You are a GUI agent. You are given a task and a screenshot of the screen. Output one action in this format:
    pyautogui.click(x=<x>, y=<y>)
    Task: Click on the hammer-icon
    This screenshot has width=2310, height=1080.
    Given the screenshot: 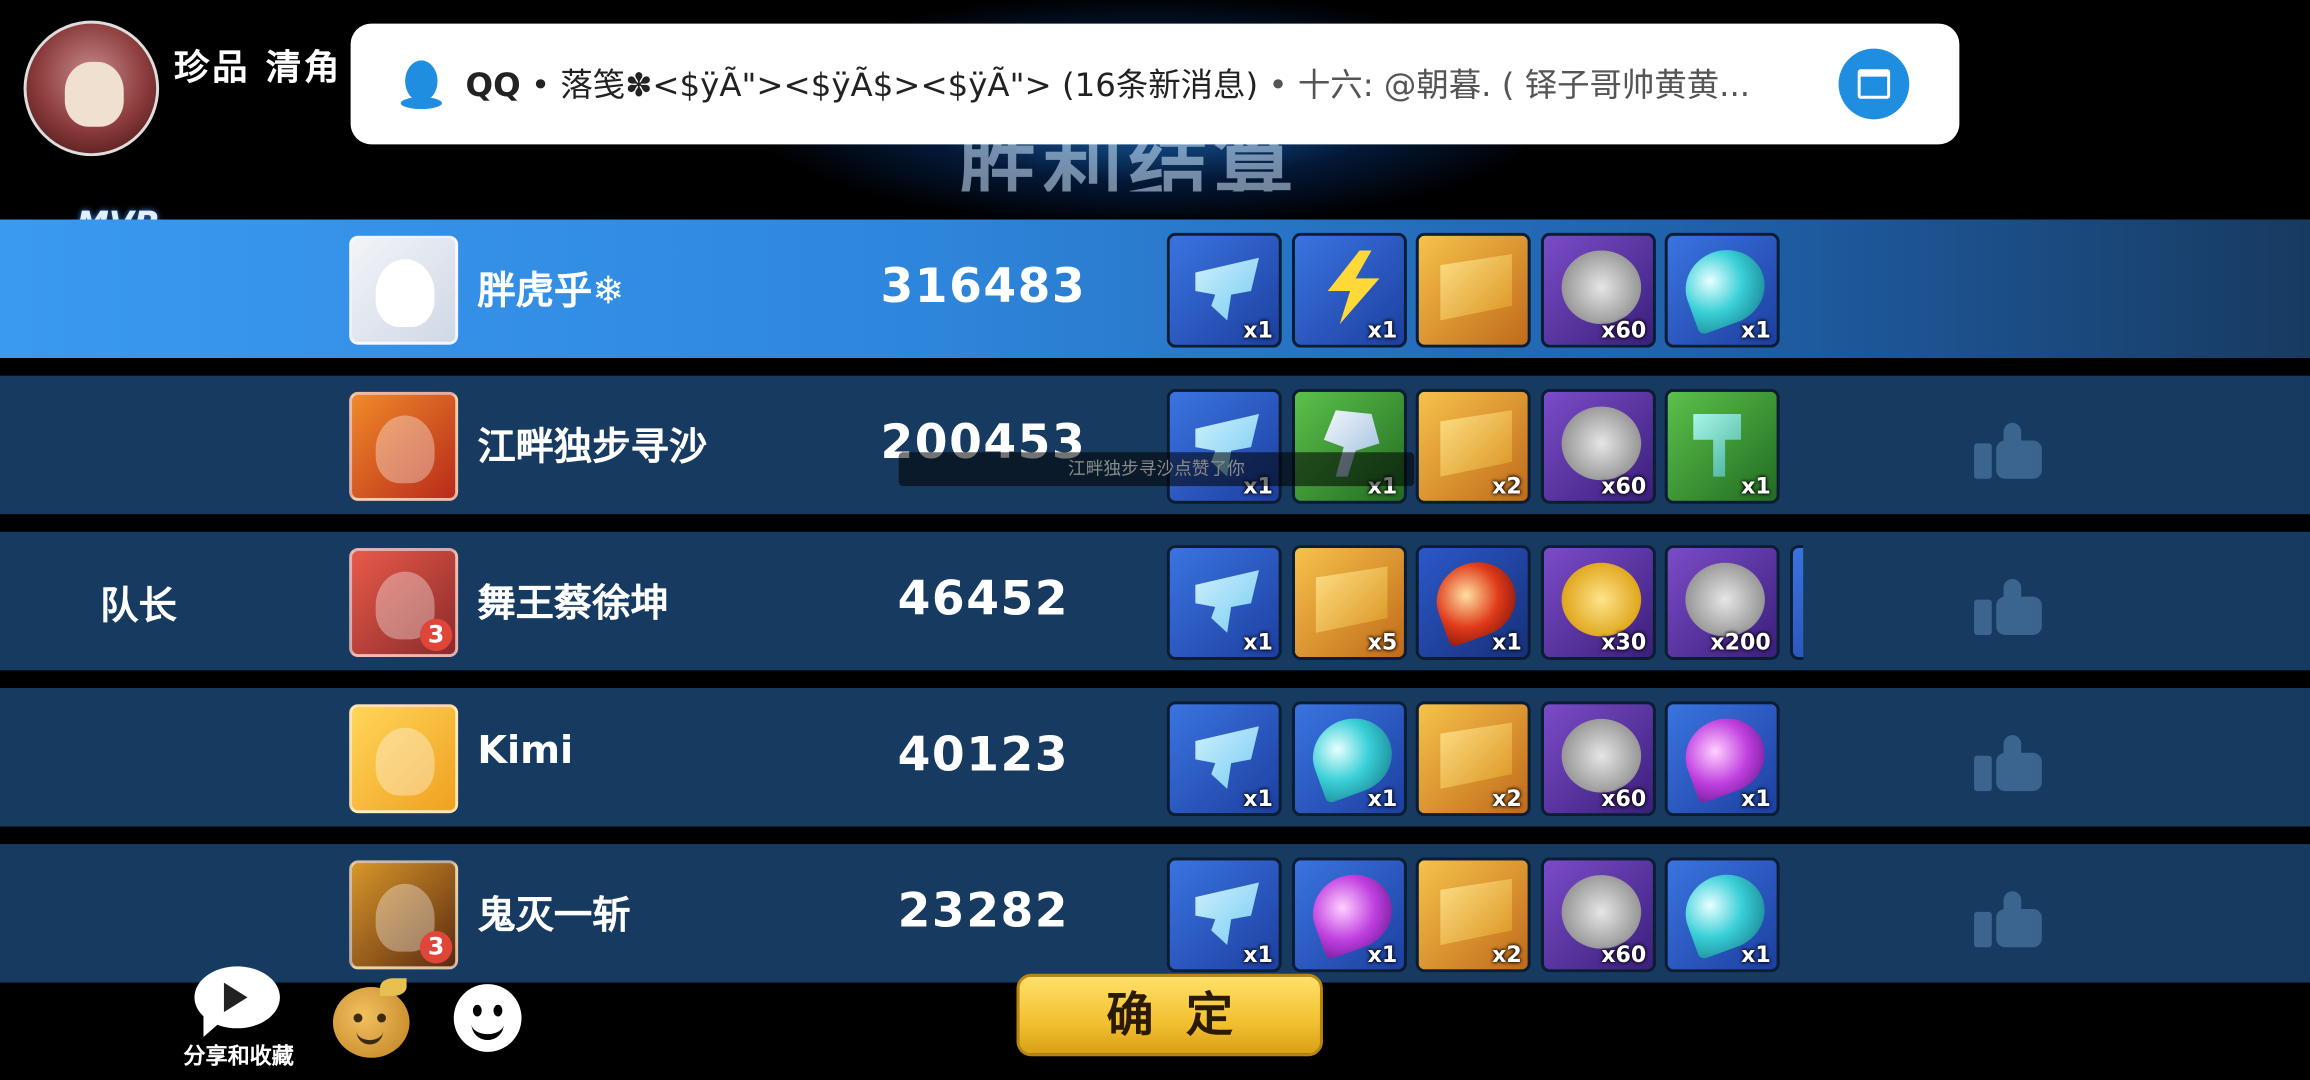 What is the action you would take?
    pyautogui.click(x=1717, y=445)
    